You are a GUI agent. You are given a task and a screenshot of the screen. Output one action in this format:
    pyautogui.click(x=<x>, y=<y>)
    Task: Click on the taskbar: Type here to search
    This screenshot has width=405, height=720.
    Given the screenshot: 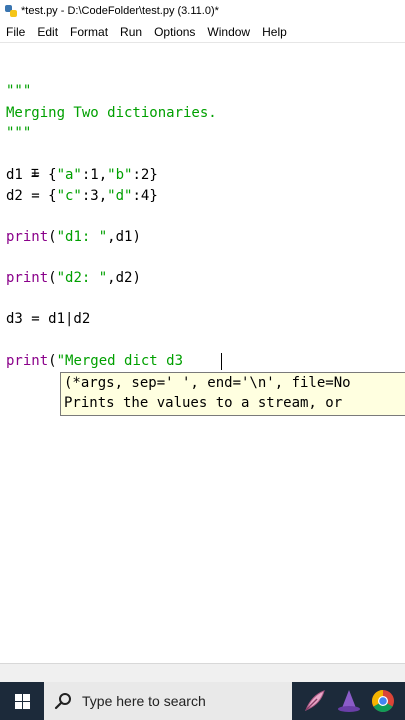 What is the action you would take?
    pyautogui.click(x=202, y=701)
    